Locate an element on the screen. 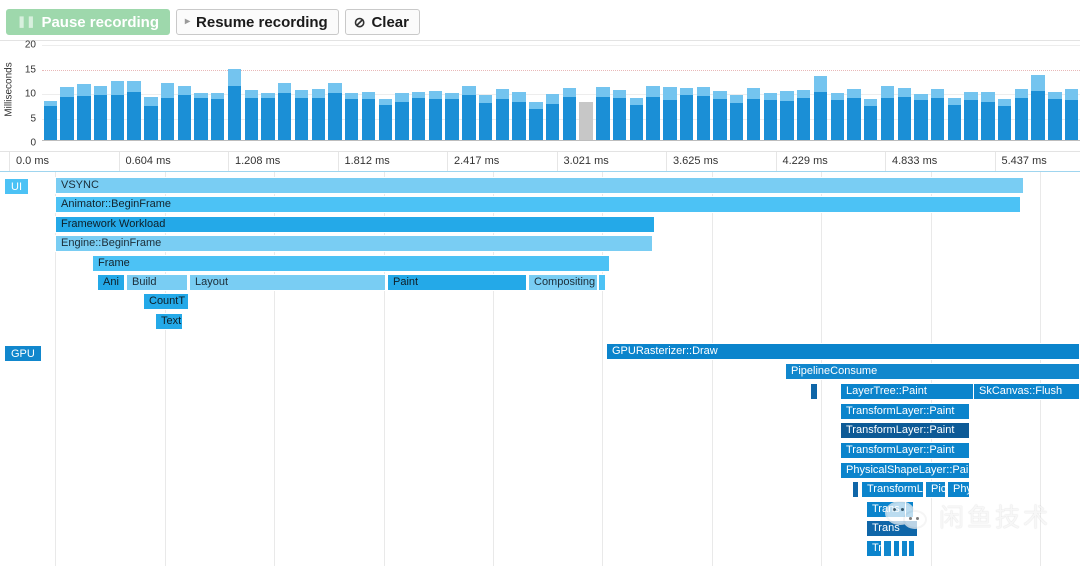 This screenshot has height=571, width=1080. track-badge-gpu: GPU is located at coordinates (23, 353).